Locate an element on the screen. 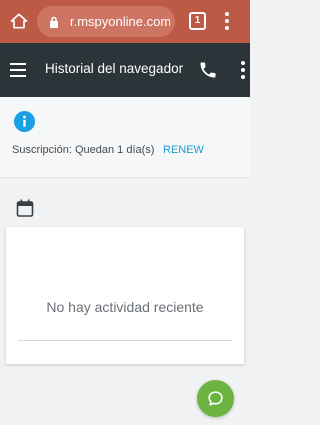 The image size is (320, 425). chat-button is located at coordinates (215, 398).